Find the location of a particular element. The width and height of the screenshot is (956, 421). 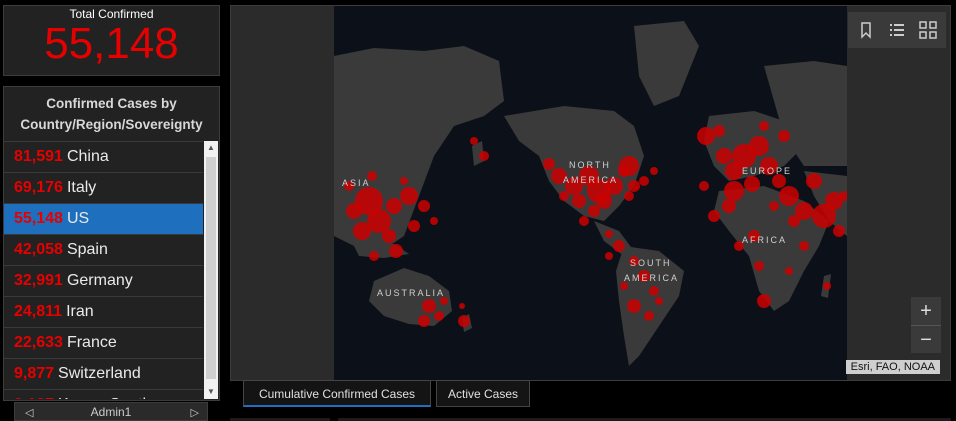

list-item: 32,991 Germany is located at coordinates (103, 280).